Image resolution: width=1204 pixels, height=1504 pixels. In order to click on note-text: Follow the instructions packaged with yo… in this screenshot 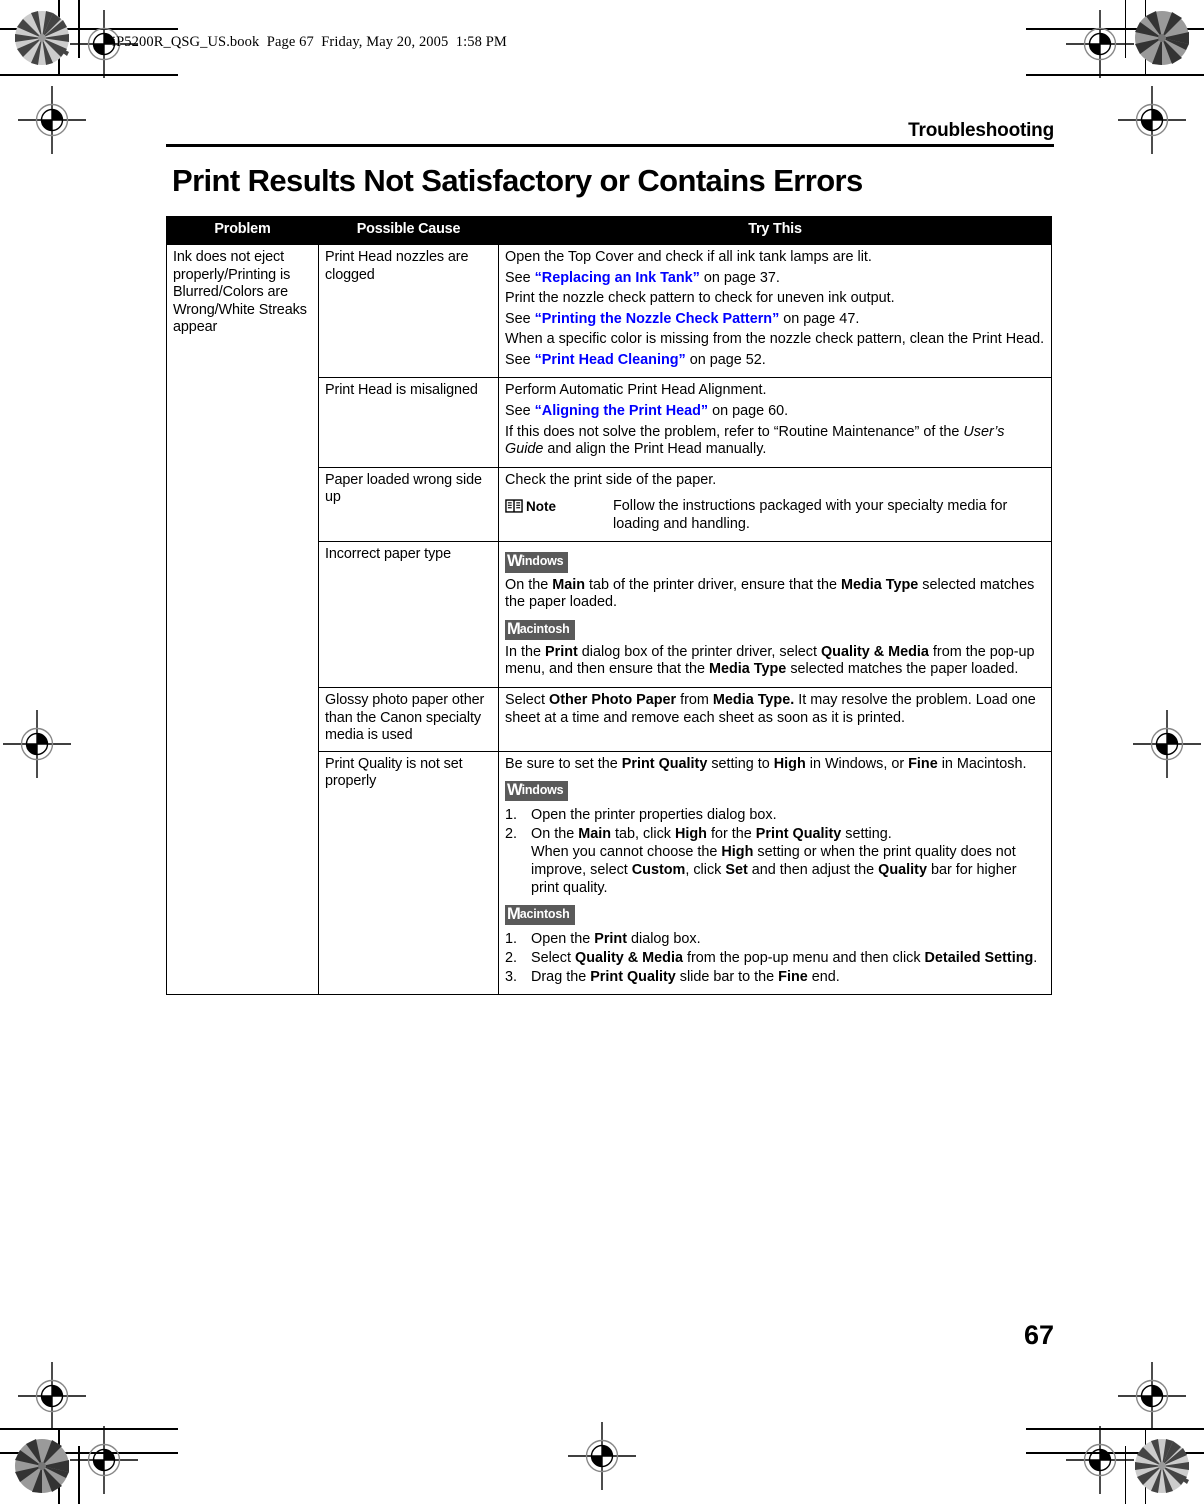, I will do `click(810, 515)`.